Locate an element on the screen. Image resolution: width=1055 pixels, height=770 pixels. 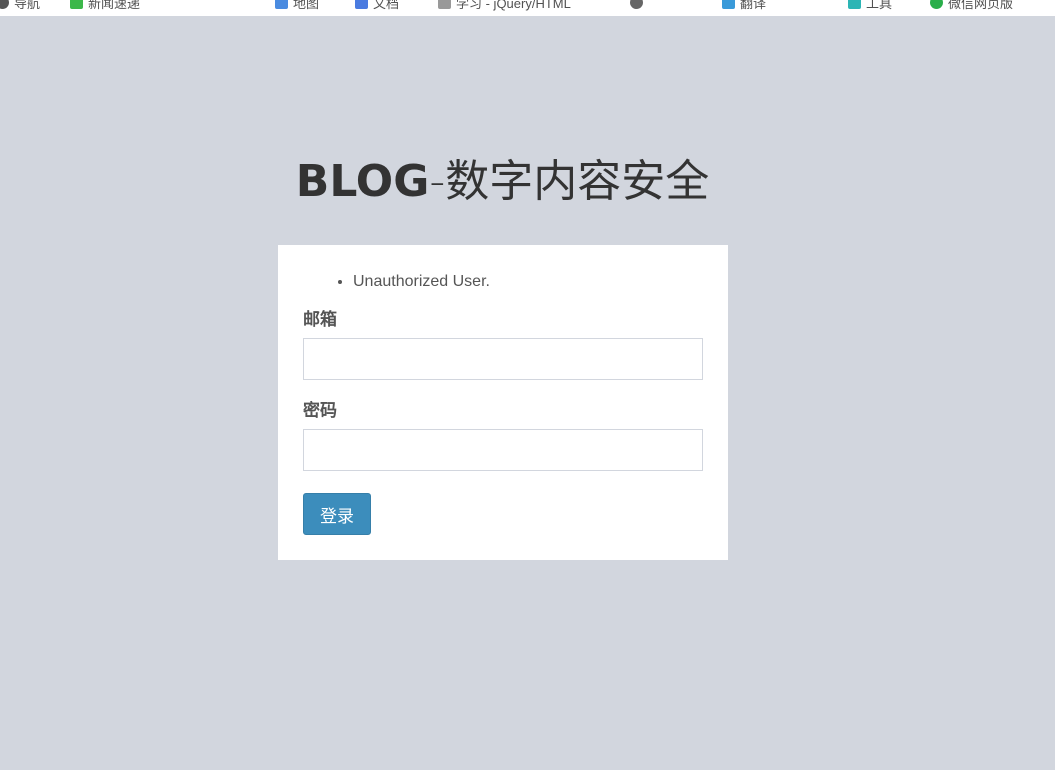
logo-rest-text: -数字内容安全 is located at coordinates (569, 181).